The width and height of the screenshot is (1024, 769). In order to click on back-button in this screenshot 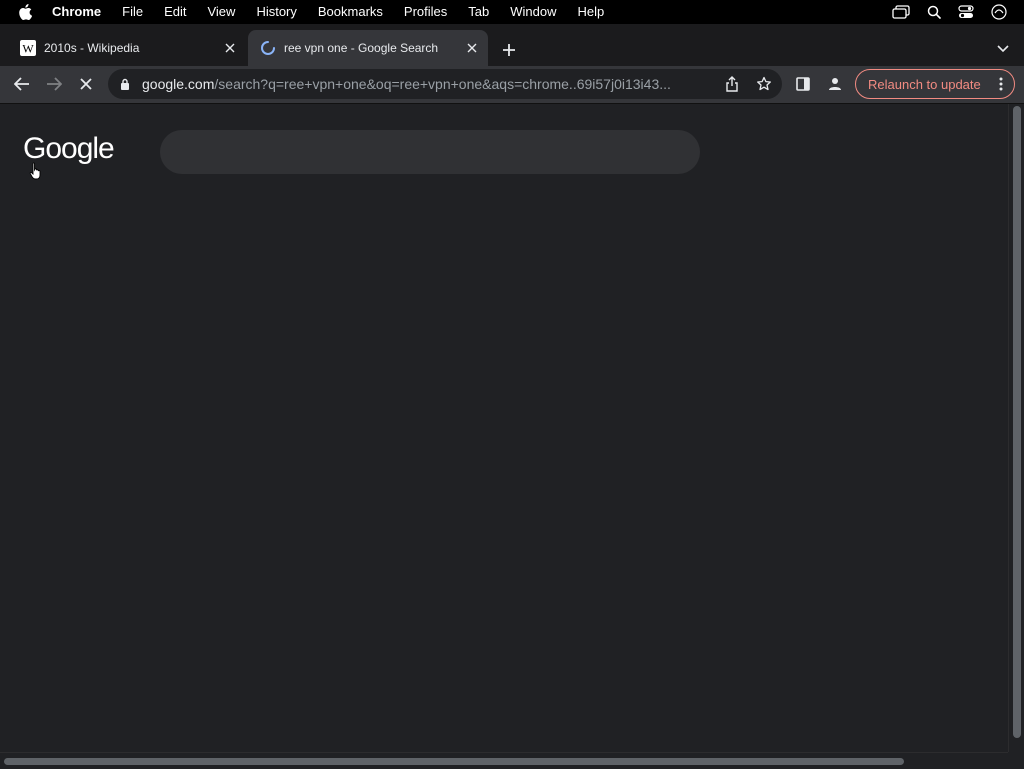, I will do `click(22, 84)`.